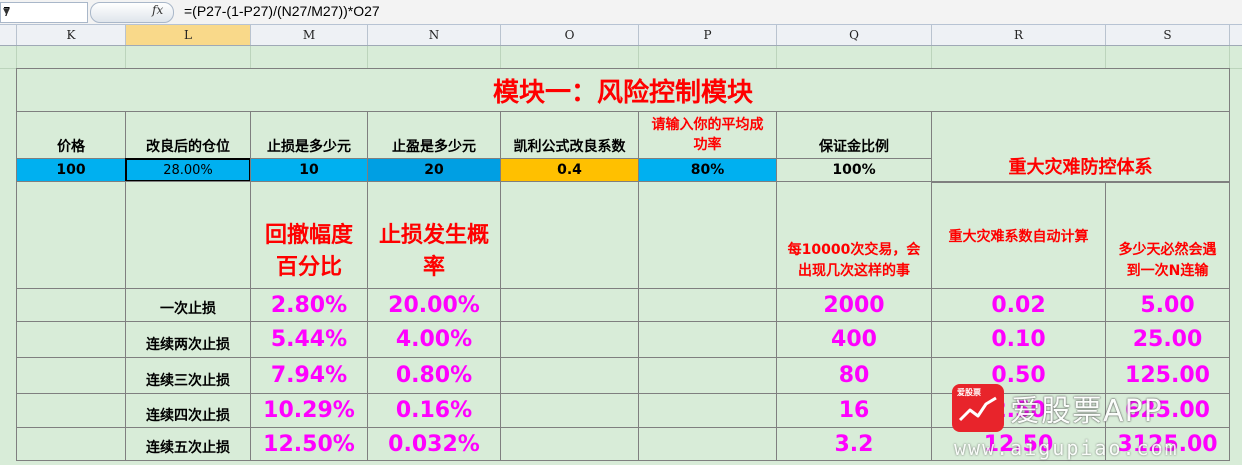 The height and width of the screenshot is (465, 1242). Describe the element at coordinates (1080, 147) in the screenshot. I see `disaster-title: 重大灾难防控体系` at that location.